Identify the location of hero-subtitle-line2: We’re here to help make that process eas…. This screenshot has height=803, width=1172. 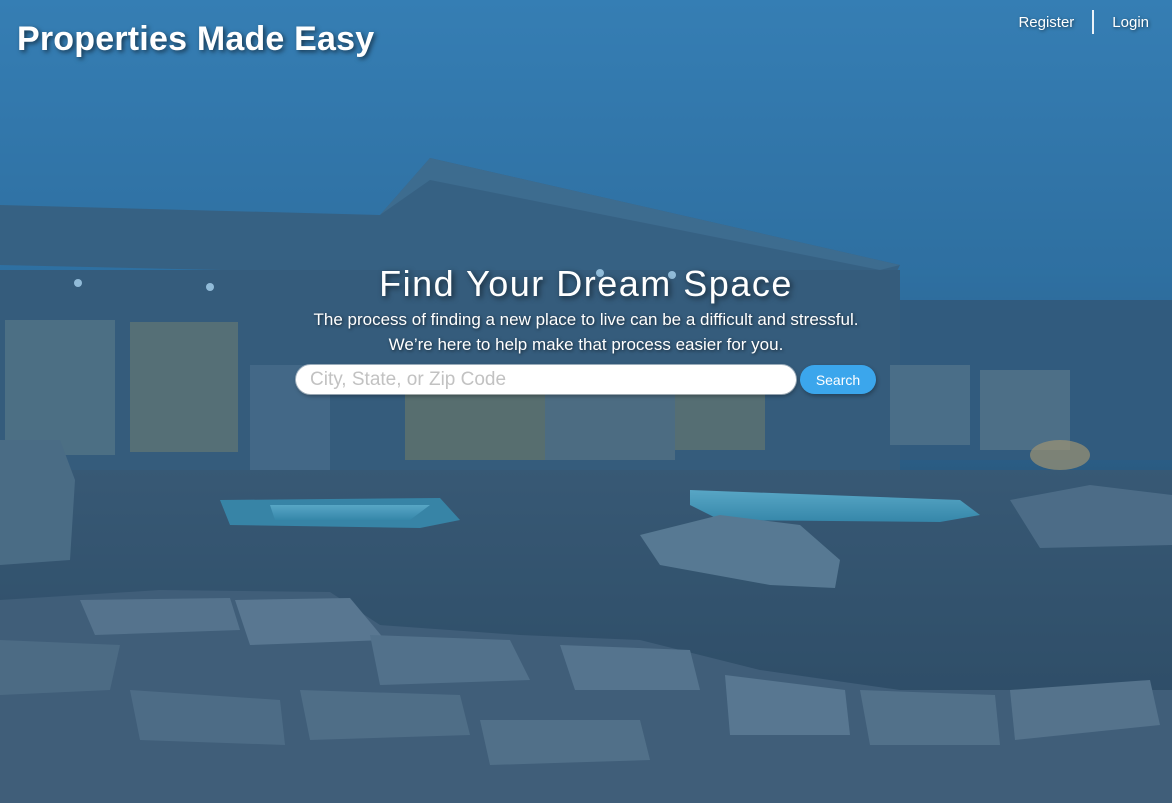
(586, 344).